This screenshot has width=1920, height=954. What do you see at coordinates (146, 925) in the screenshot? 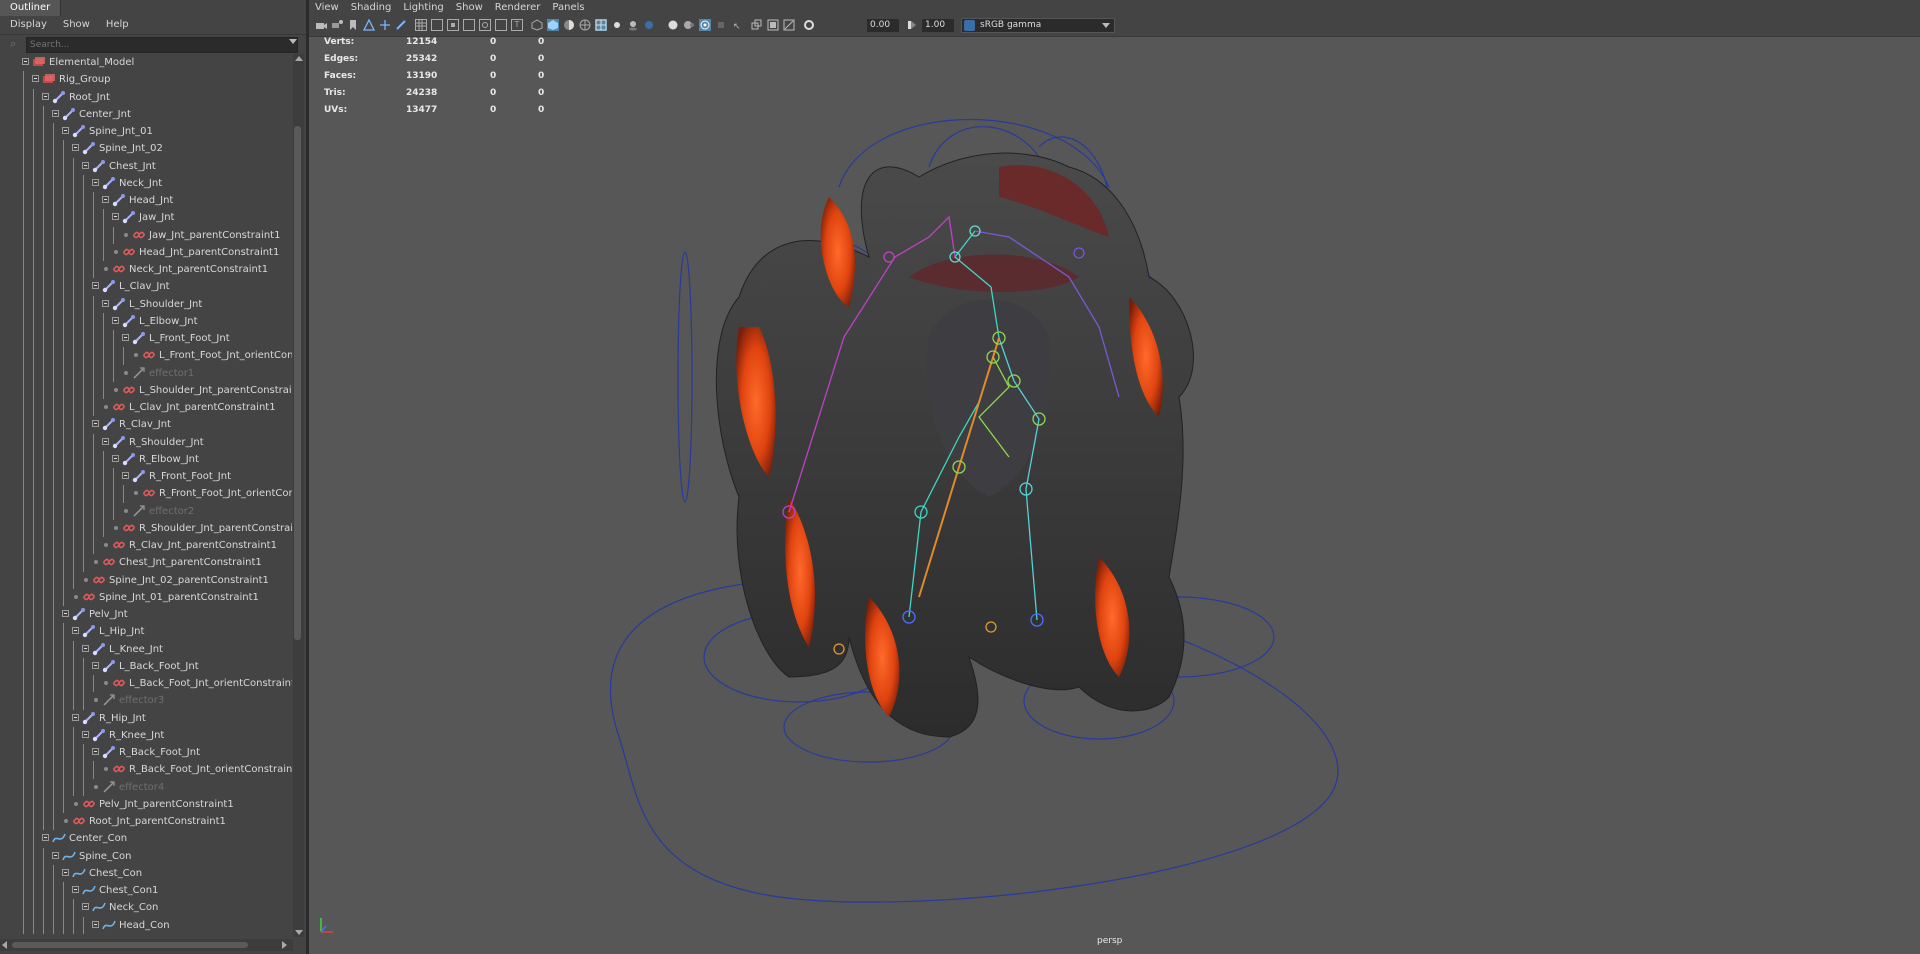
I see `outliner-item: Head_Con` at bounding box center [146, 925].